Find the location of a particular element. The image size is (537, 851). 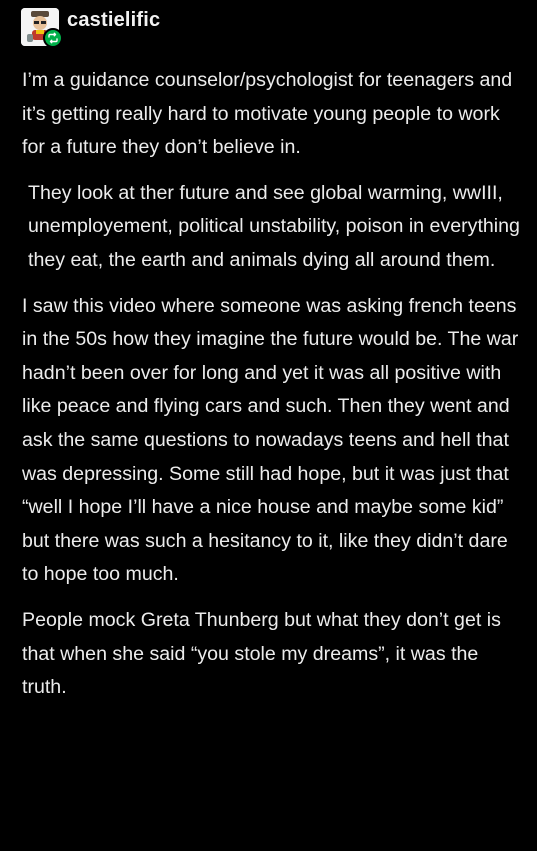

username: castielific is located at coordinates (113, 20).